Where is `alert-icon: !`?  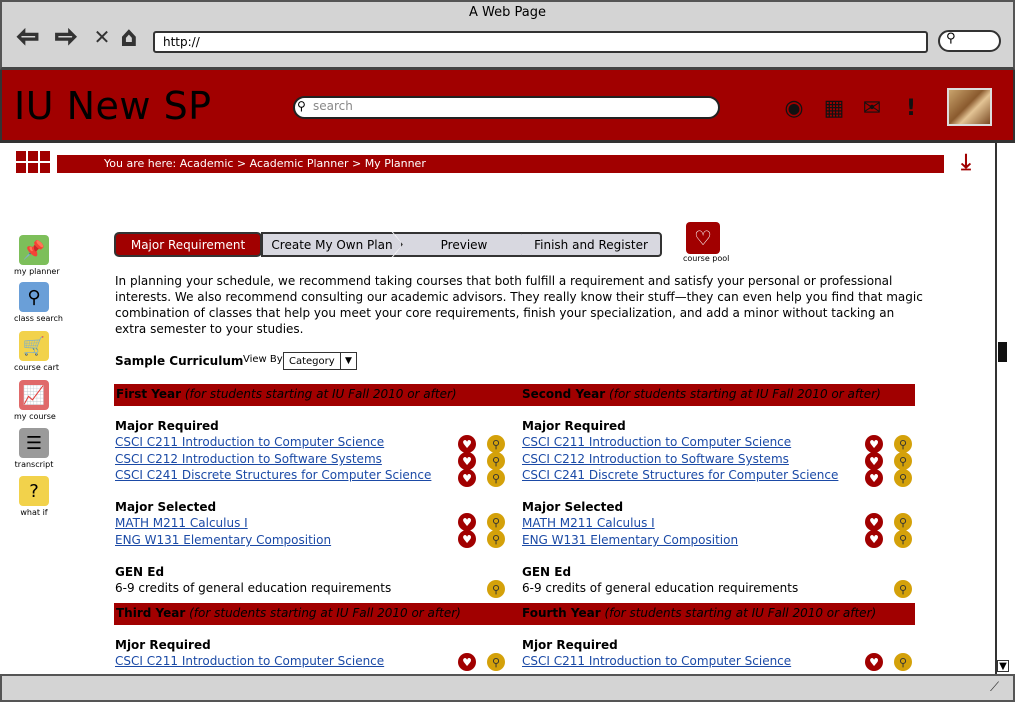
alert-icon: ! is located at coordinates (911, 108).